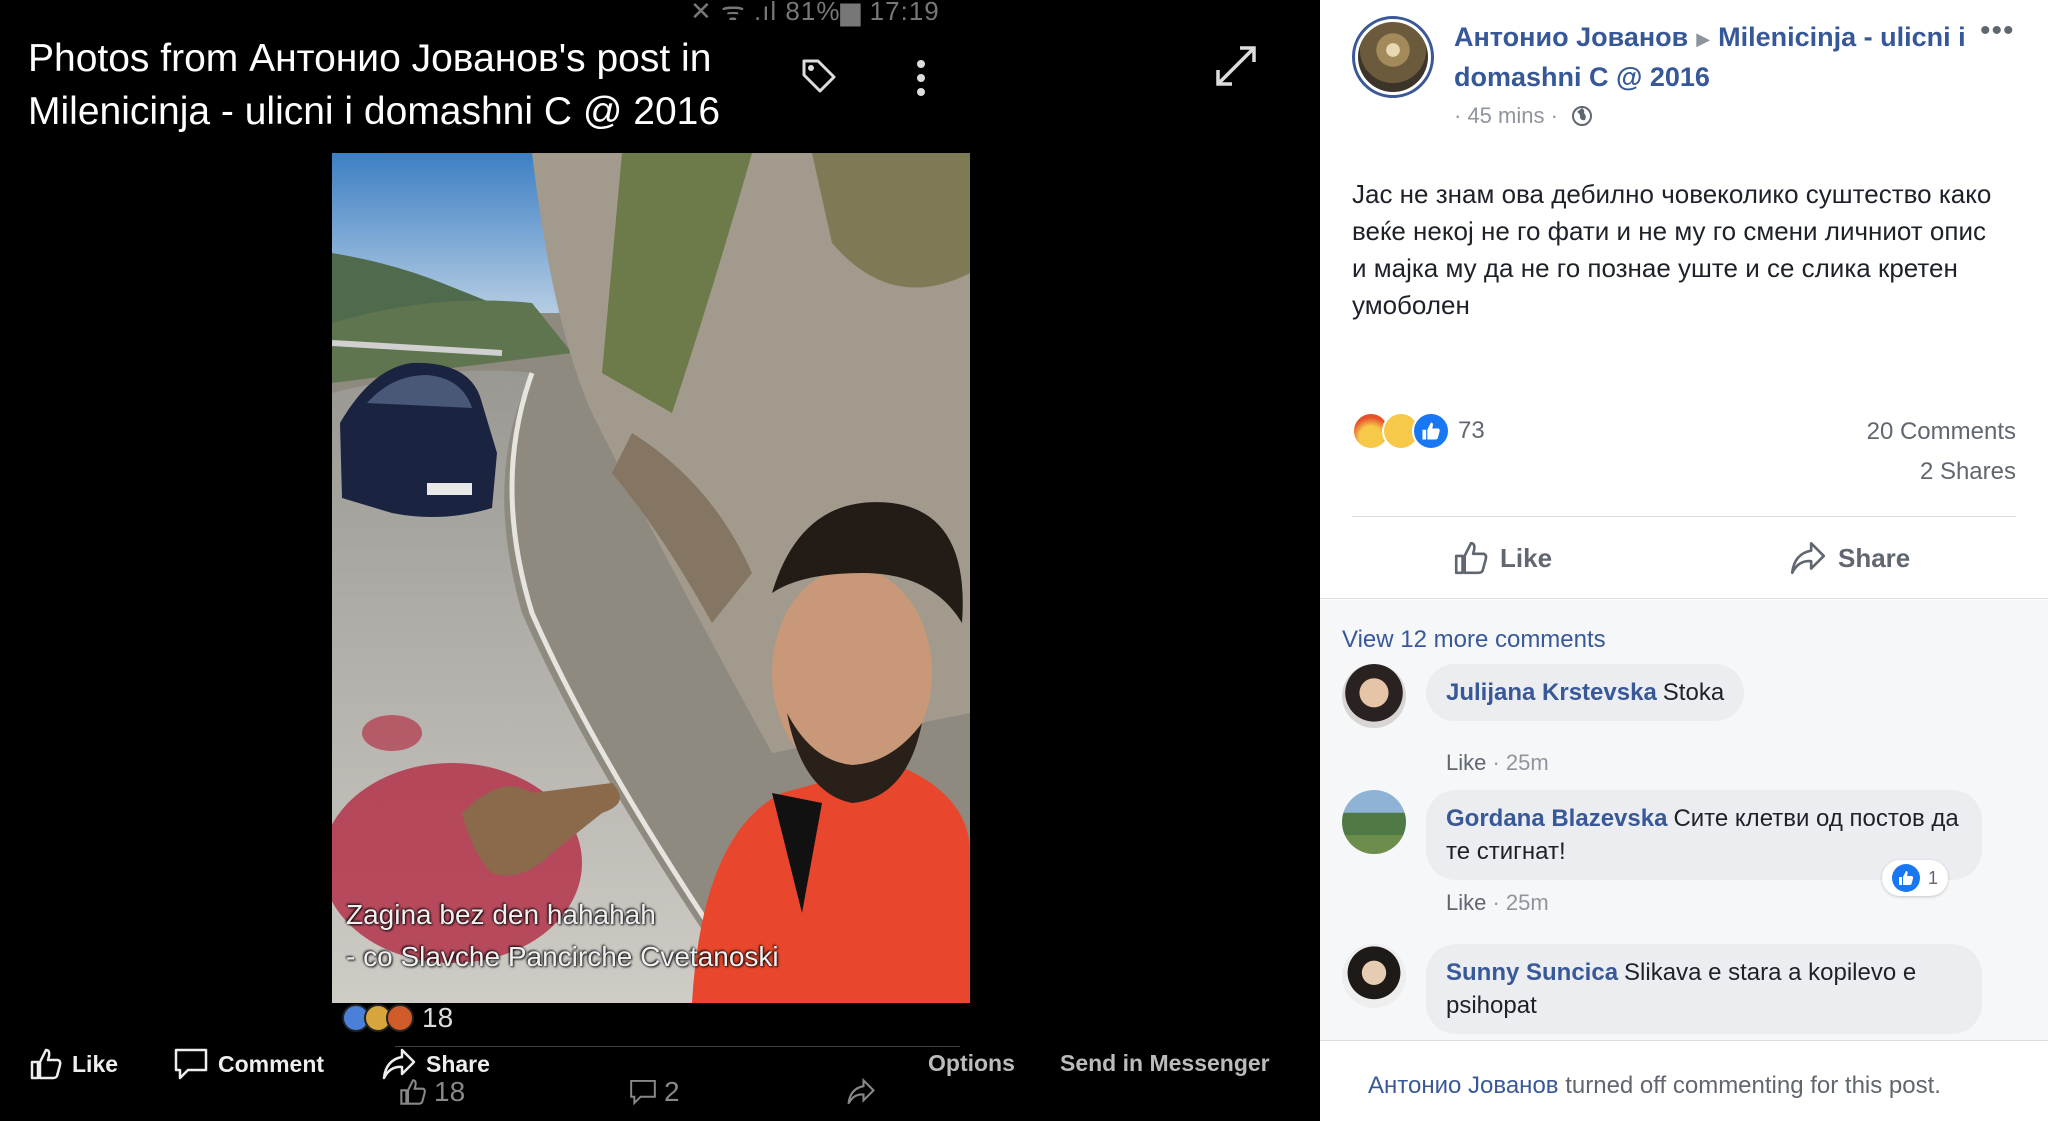  I want to click on post-share-label: Share, so click(1874, 557).